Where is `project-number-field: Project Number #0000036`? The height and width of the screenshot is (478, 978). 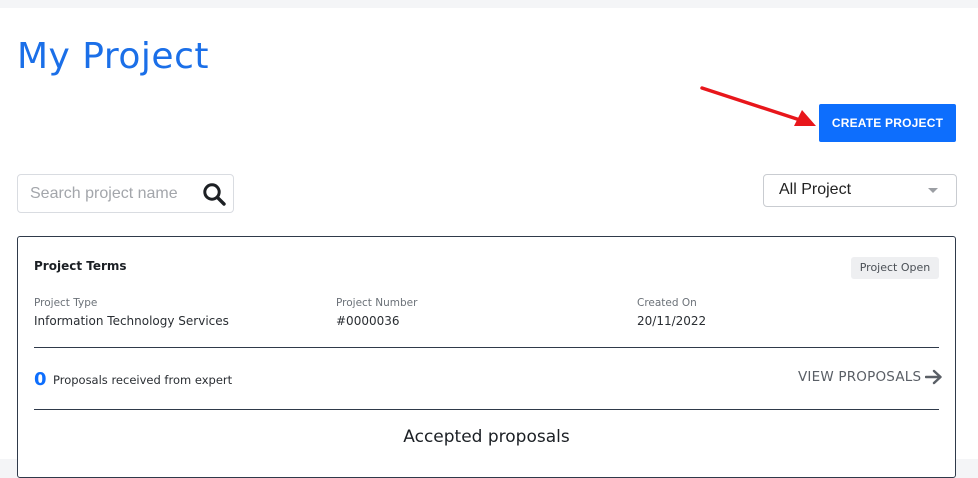
project-number-field: Project Number #0000036 is located at coordinates (376, 312).